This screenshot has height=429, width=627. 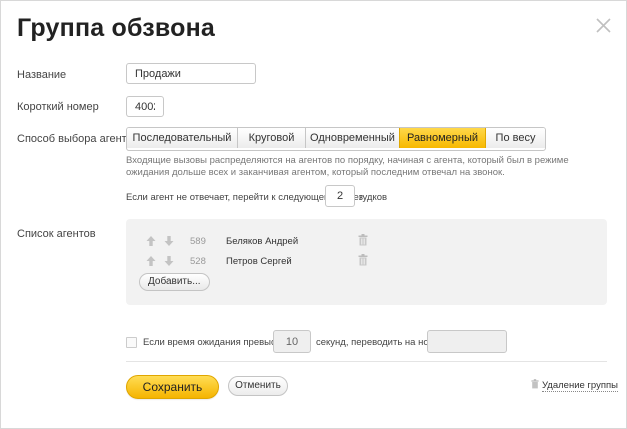 What do you see at coordinates (603, 25) in the screenshot?
I see `close-icon` at bounding box center [603, 25].